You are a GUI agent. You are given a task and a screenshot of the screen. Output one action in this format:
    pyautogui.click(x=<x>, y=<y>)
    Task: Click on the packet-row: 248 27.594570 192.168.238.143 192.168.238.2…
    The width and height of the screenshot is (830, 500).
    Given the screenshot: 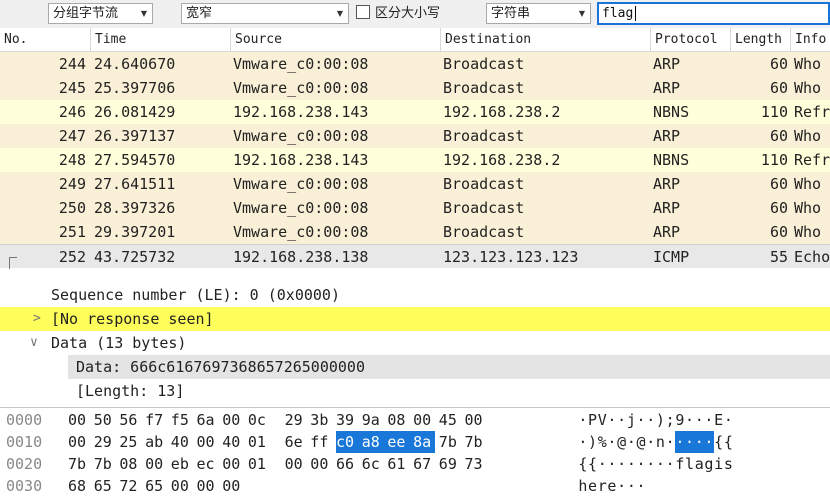 What is the action you would take?
    pyautogui.click(x=415, y=160)
    